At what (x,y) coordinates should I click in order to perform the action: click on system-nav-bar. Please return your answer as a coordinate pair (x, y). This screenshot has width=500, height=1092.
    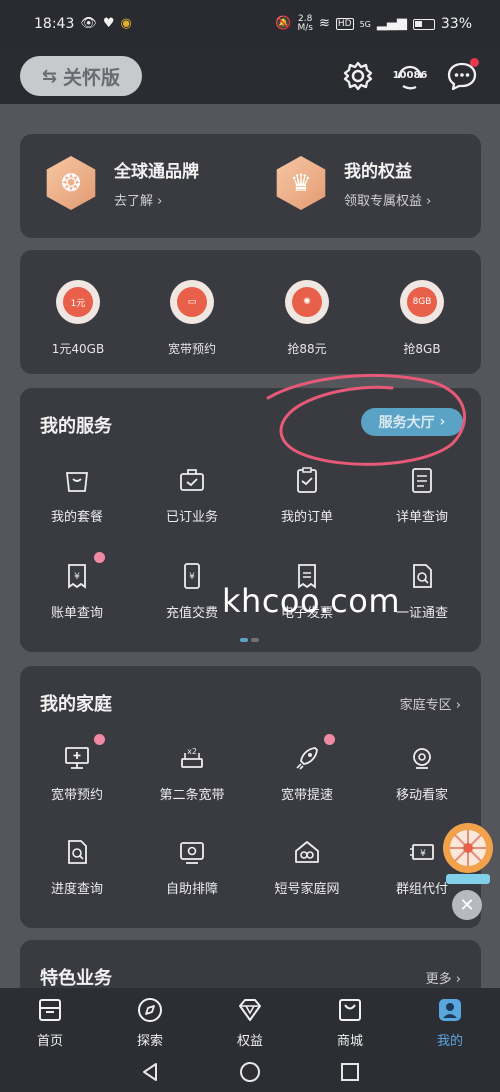
    Looking at the image, I should click on (250, 1072).